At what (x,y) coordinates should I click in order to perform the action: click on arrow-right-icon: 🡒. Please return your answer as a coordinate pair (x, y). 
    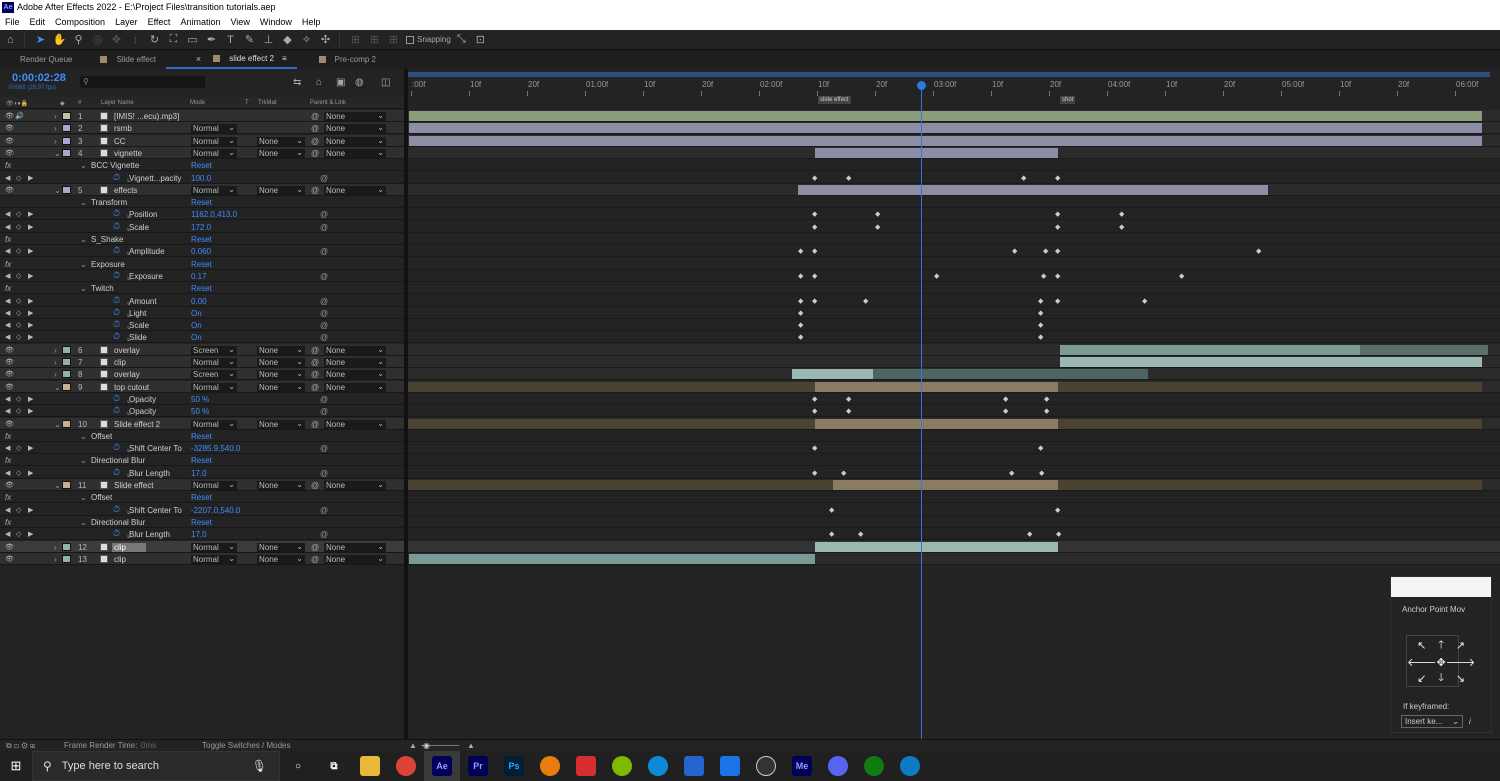
    Looking at the image, I should click on (1461, 662).